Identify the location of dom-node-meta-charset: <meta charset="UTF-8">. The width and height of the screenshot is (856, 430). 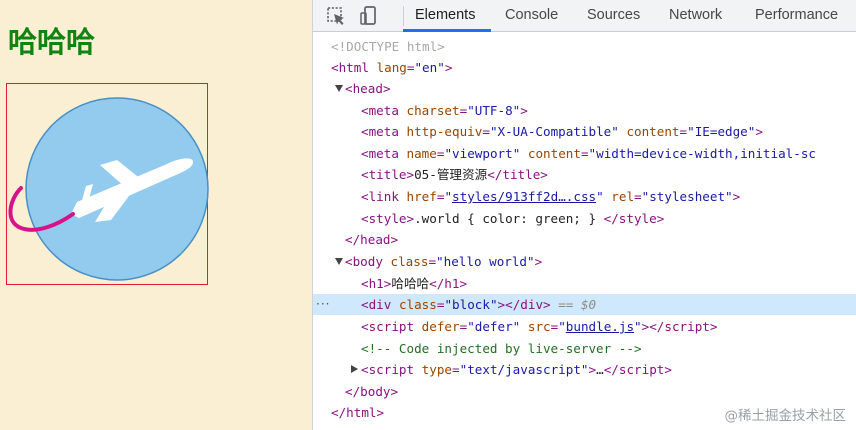
(584, 110).